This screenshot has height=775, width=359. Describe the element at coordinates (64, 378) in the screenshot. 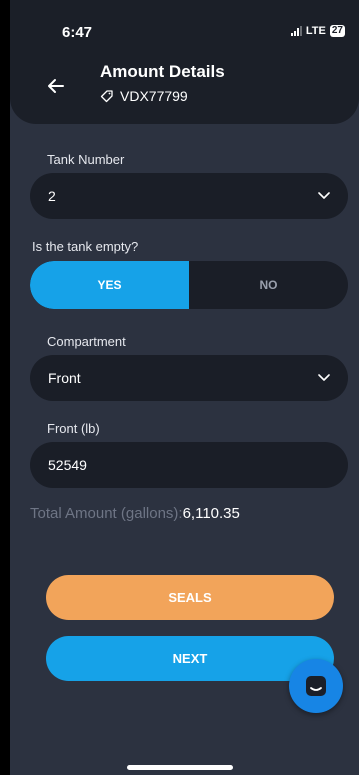

I see `compartment-value: Front` at that location.